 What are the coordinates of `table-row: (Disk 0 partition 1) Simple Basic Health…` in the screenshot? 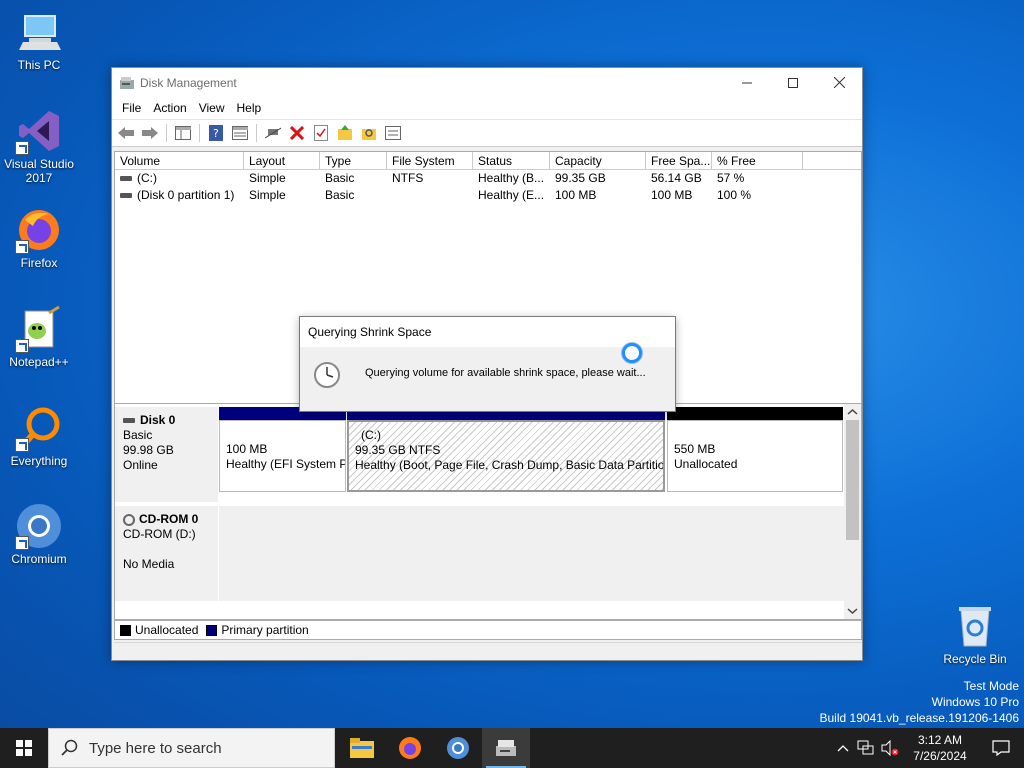 It's located at (488, 195).